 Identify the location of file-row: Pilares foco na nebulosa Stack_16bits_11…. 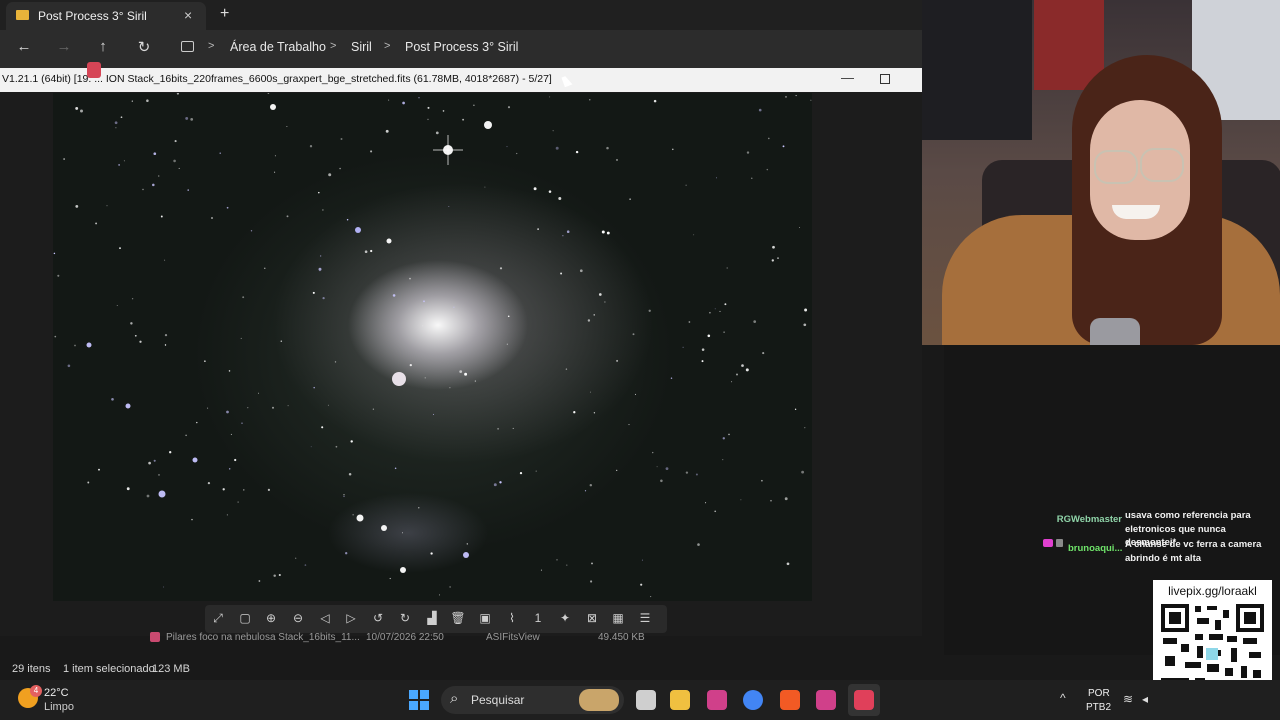
(550, 639).